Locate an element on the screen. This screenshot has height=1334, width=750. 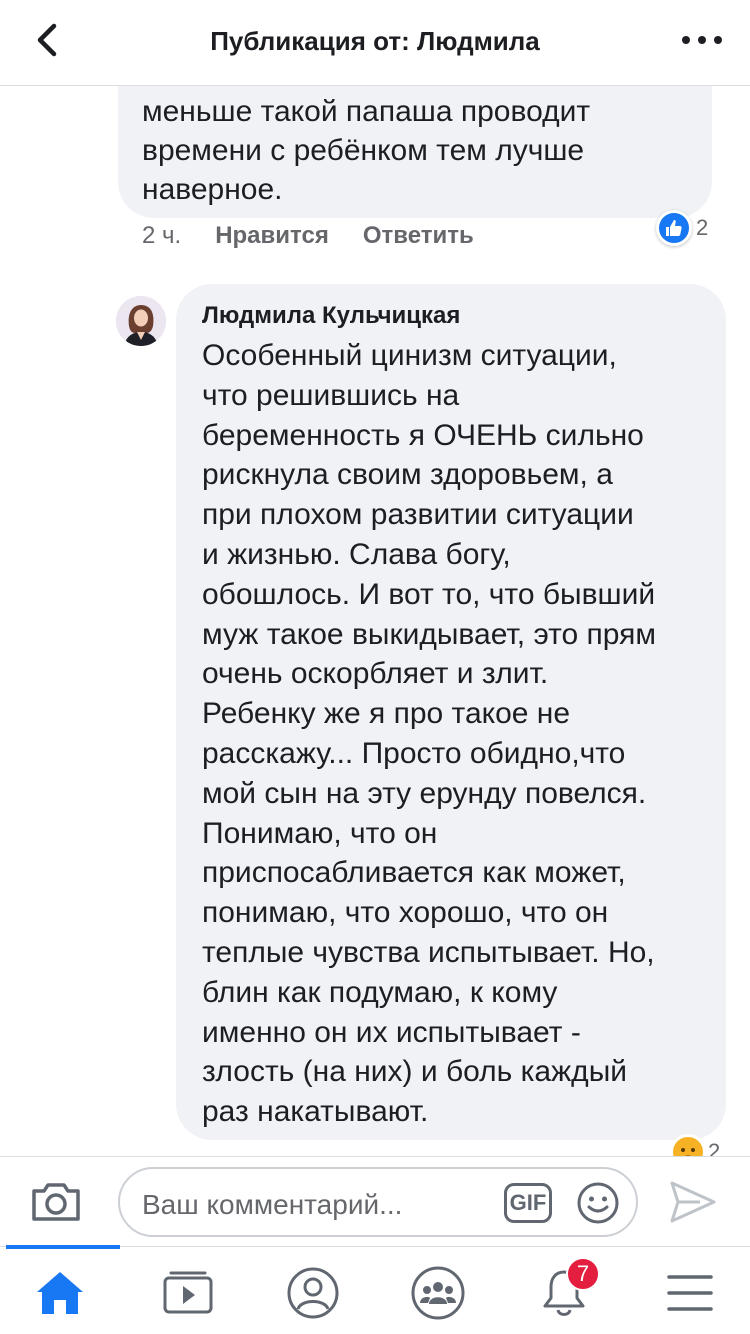
camera-icon is located at coordinates (56, 1201).